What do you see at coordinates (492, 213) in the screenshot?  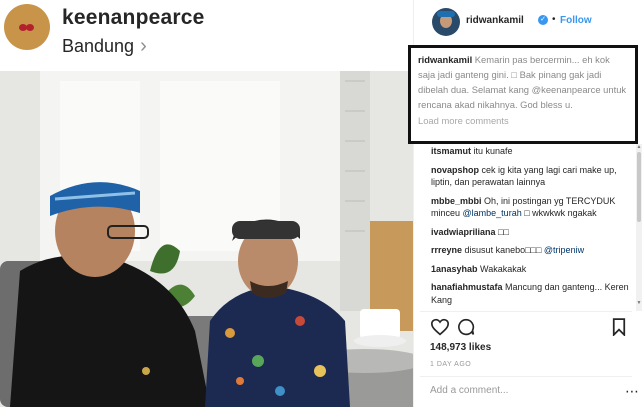 I see `comment-mention: @lambe_turah` at bounding box center [492, 213].